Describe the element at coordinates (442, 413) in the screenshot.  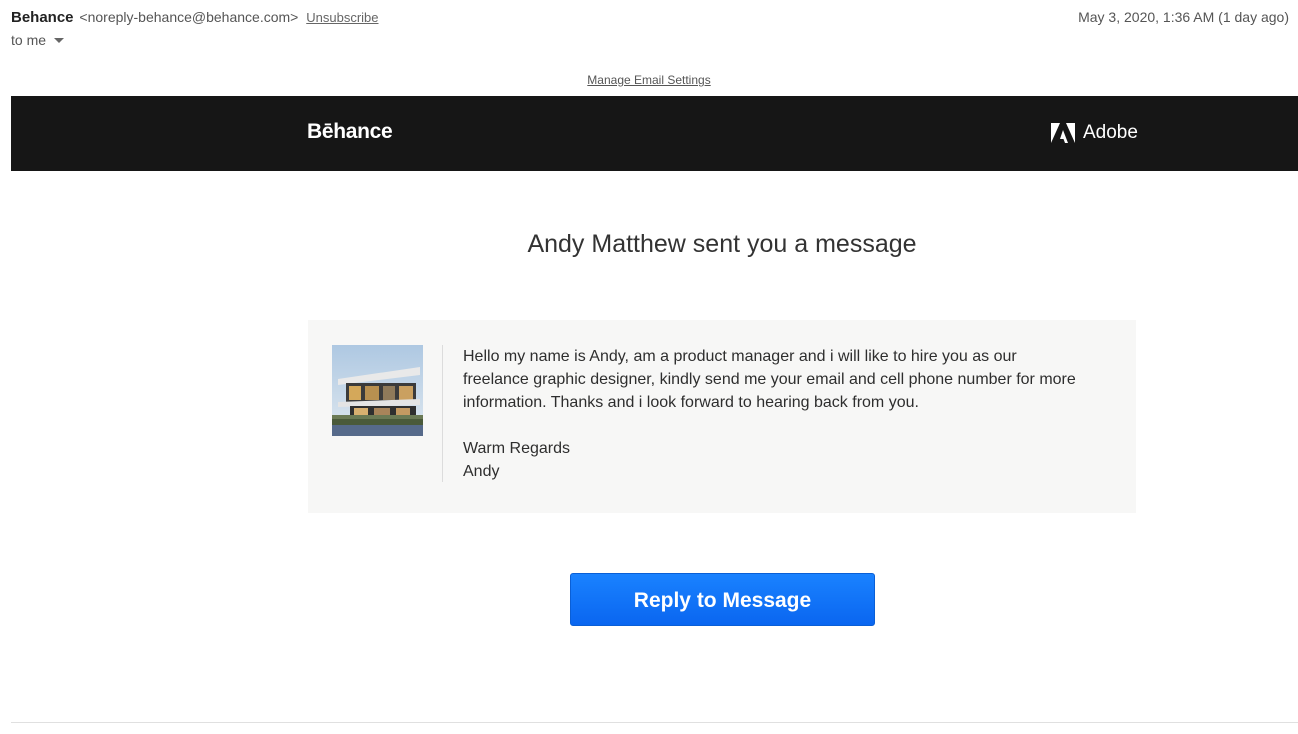
I see `card-divider` at that location.